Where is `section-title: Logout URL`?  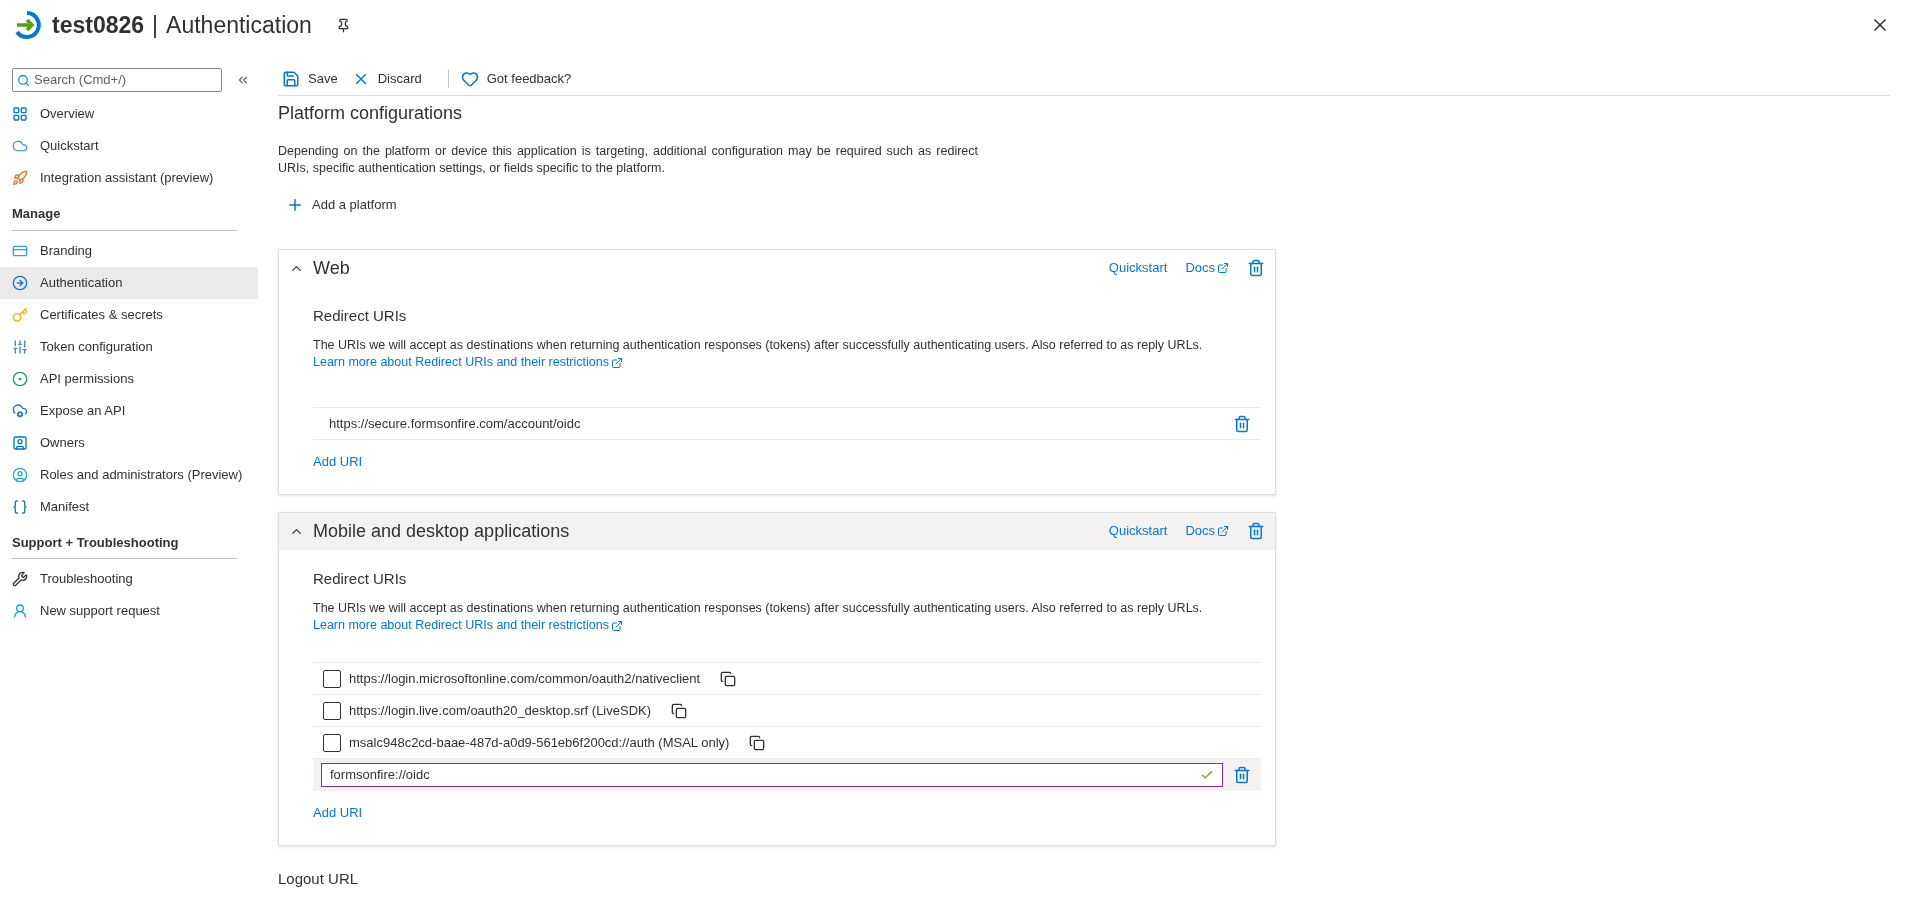 section-title: Logout URL is located at coordinates (319, 878).